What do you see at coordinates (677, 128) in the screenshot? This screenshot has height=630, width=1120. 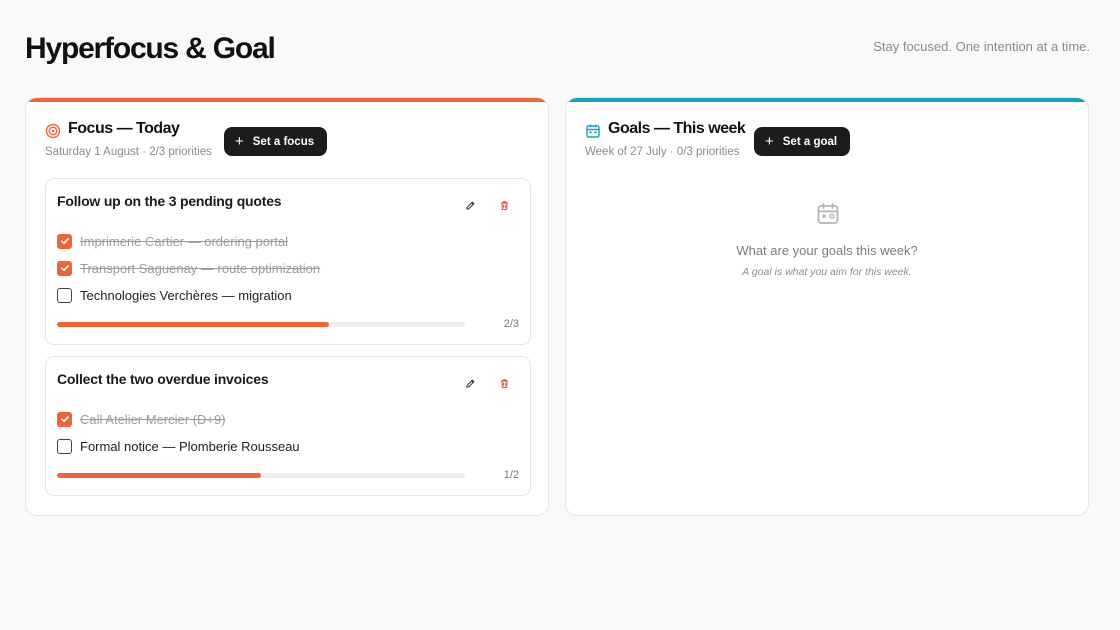 I see `goals-card-title: Goals — This week` at bounding box center [677, 128].